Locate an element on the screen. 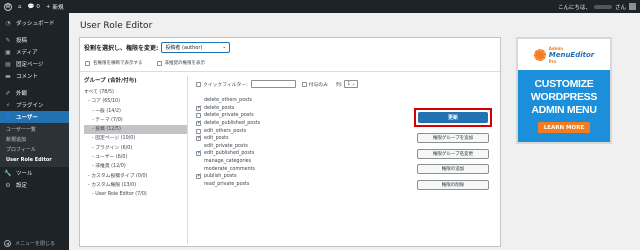 The image size is (640, 250). capability-row: edit_private_posts is located at coordinates (228, 147).